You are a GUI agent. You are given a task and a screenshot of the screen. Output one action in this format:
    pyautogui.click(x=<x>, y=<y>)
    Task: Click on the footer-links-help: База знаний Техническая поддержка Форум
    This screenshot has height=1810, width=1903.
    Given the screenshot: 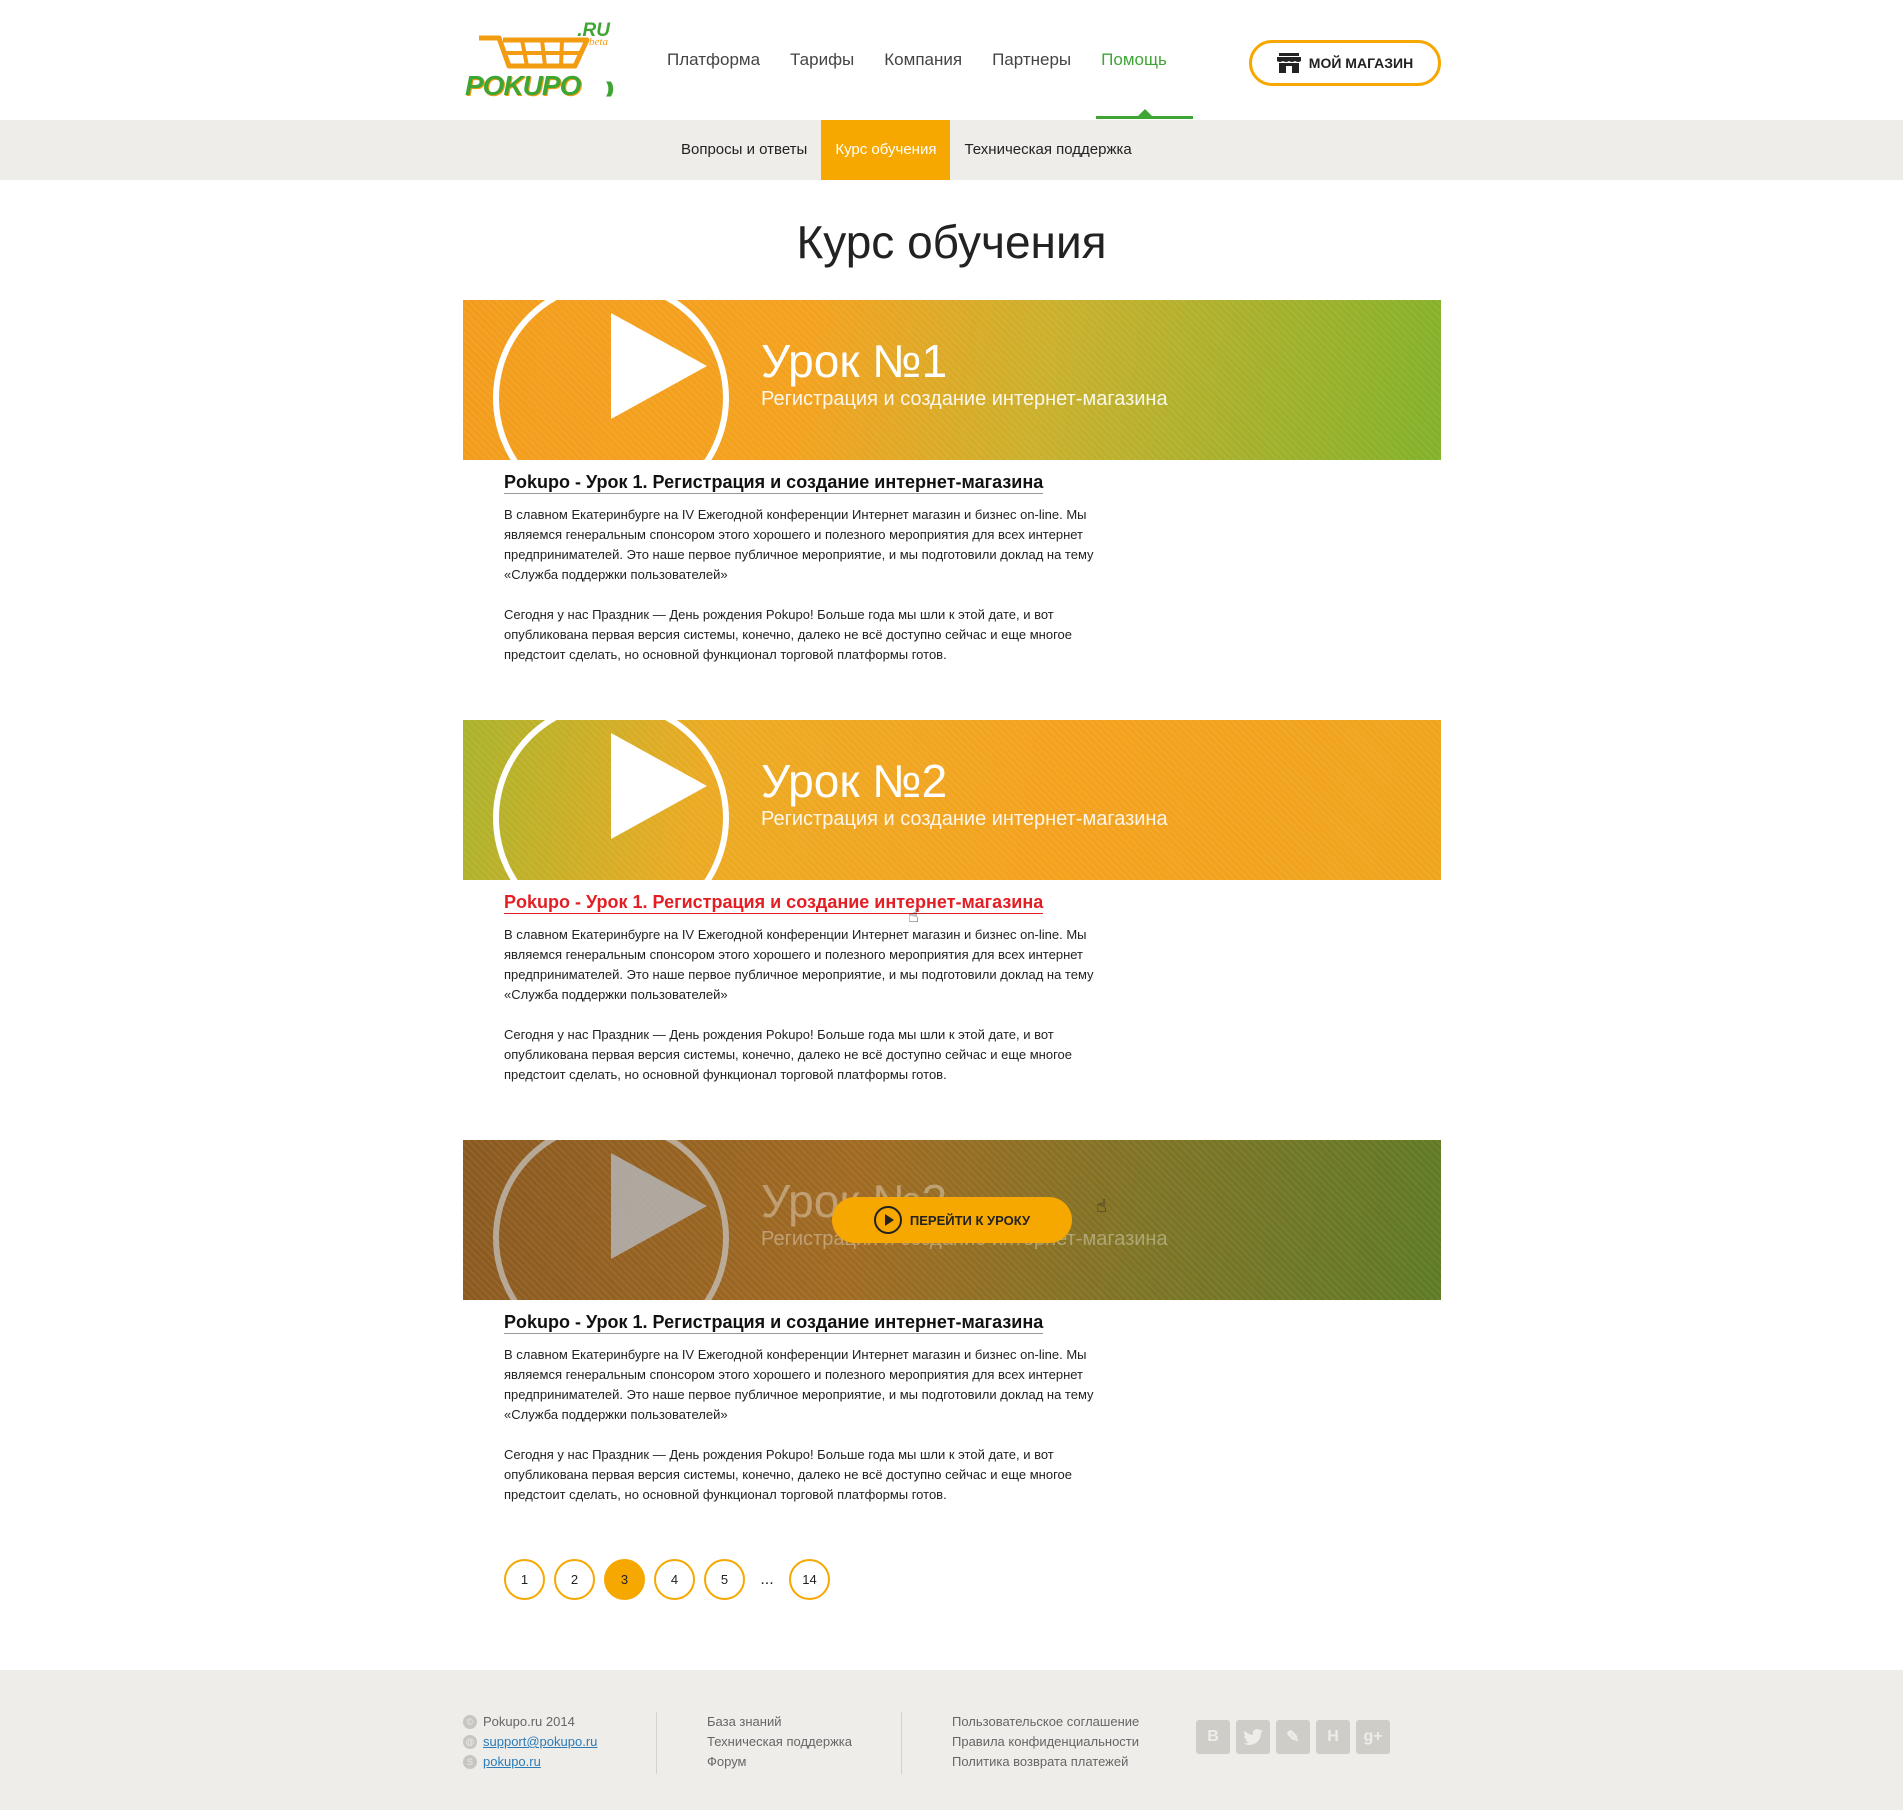 What is the action you would take?
    pyautogui.click(x=802, y=1742)
    